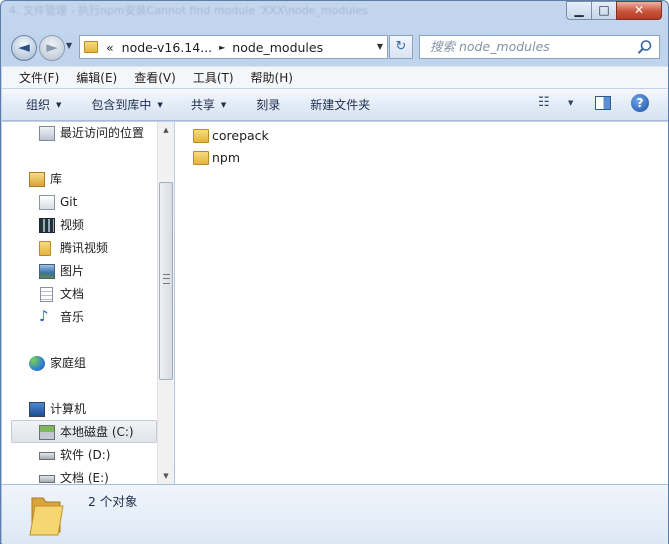  I want to click on close-button: ✕, so click(639, 10).